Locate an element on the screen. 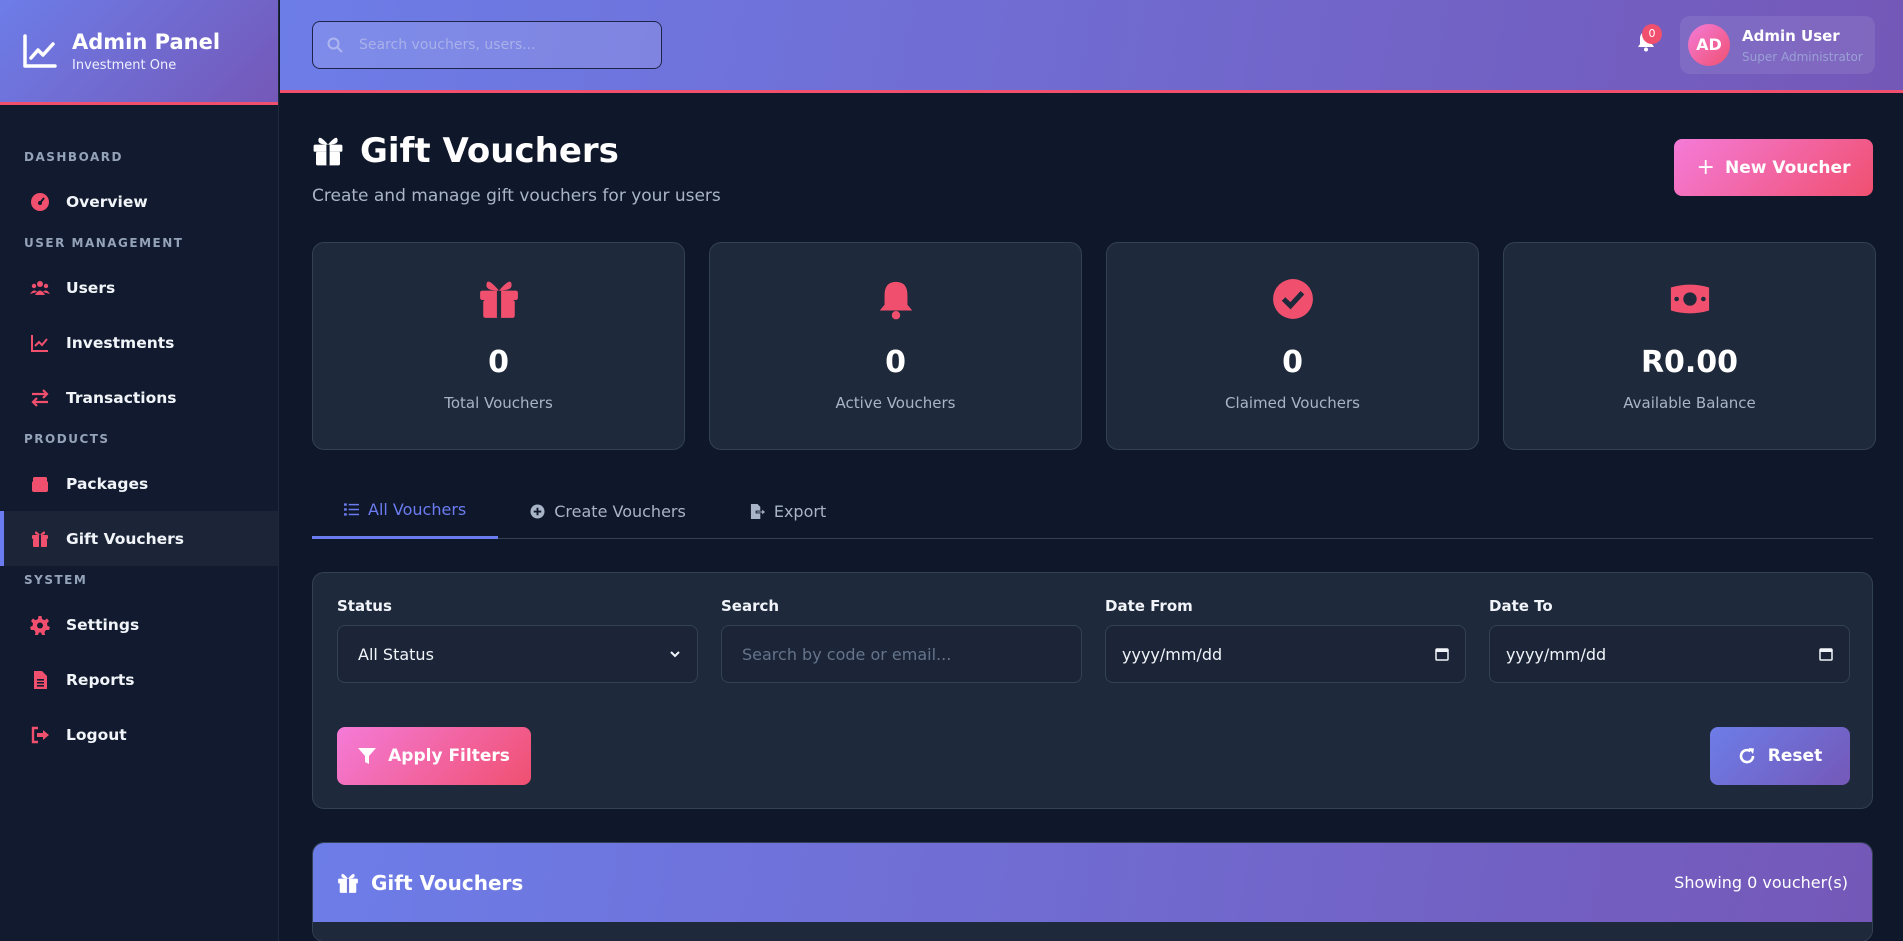  tab-export: Export is located at coordinates (788, 511).